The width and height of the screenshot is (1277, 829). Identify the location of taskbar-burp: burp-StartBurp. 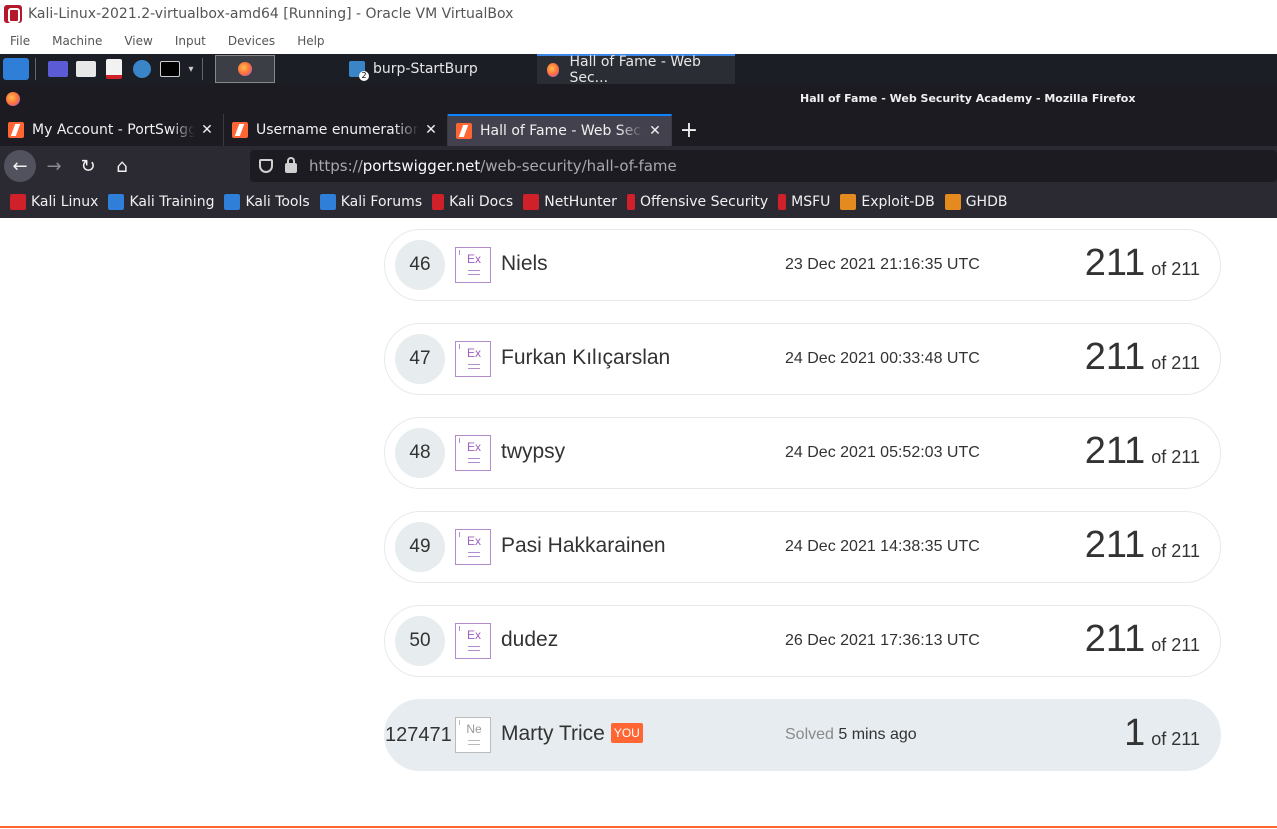
(438, 69).